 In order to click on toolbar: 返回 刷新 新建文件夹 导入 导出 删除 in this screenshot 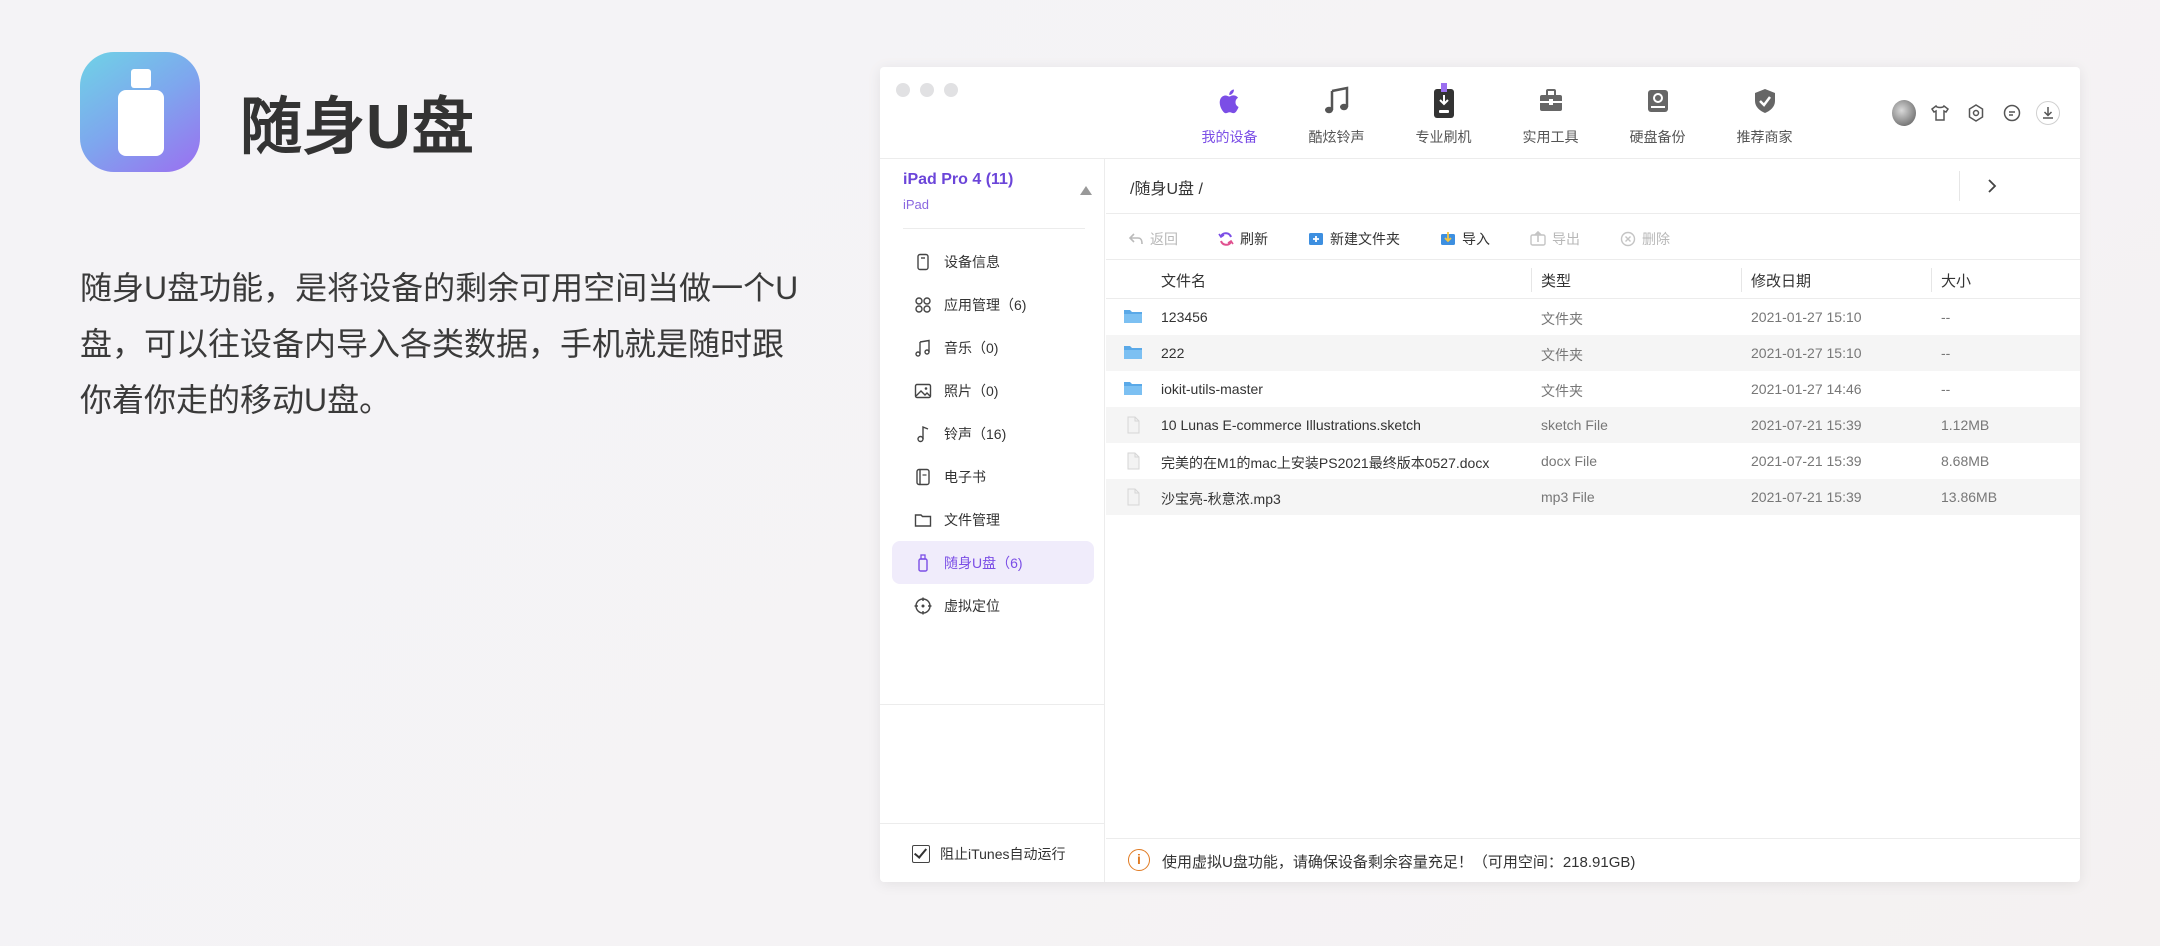, I will do `click(1419, 239)`.